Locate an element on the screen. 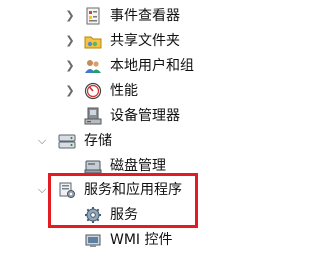 This screenshot has height=253, width=320. tree-item-event-viewer: ❯ 事件查看器 is located at coordinates (125, 16).